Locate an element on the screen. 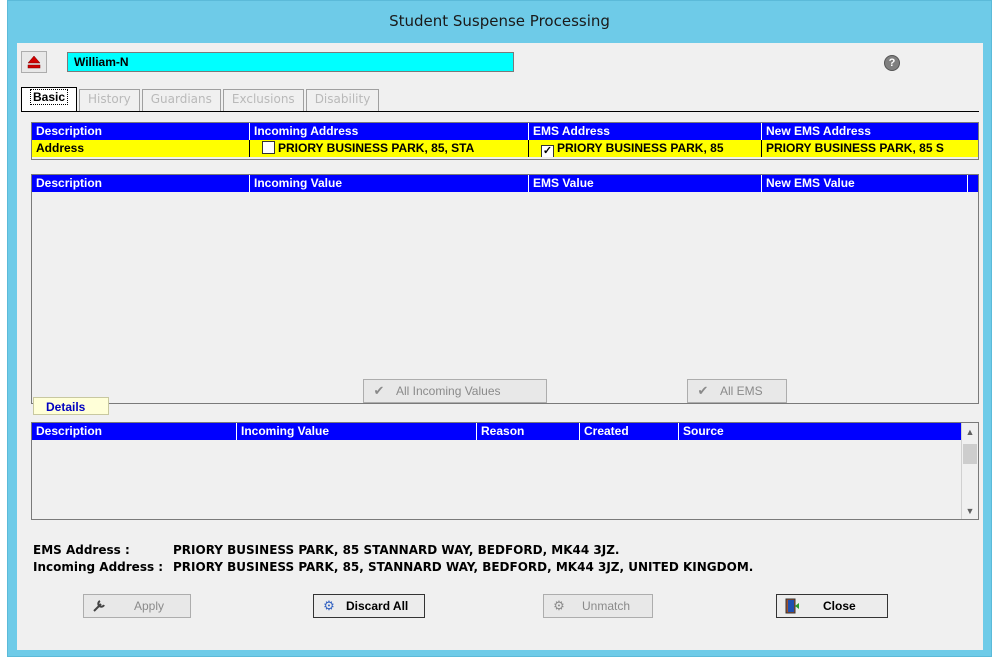 This screenshot has height=660, width=997. close-label: Close is located at coordinates (839, 606).